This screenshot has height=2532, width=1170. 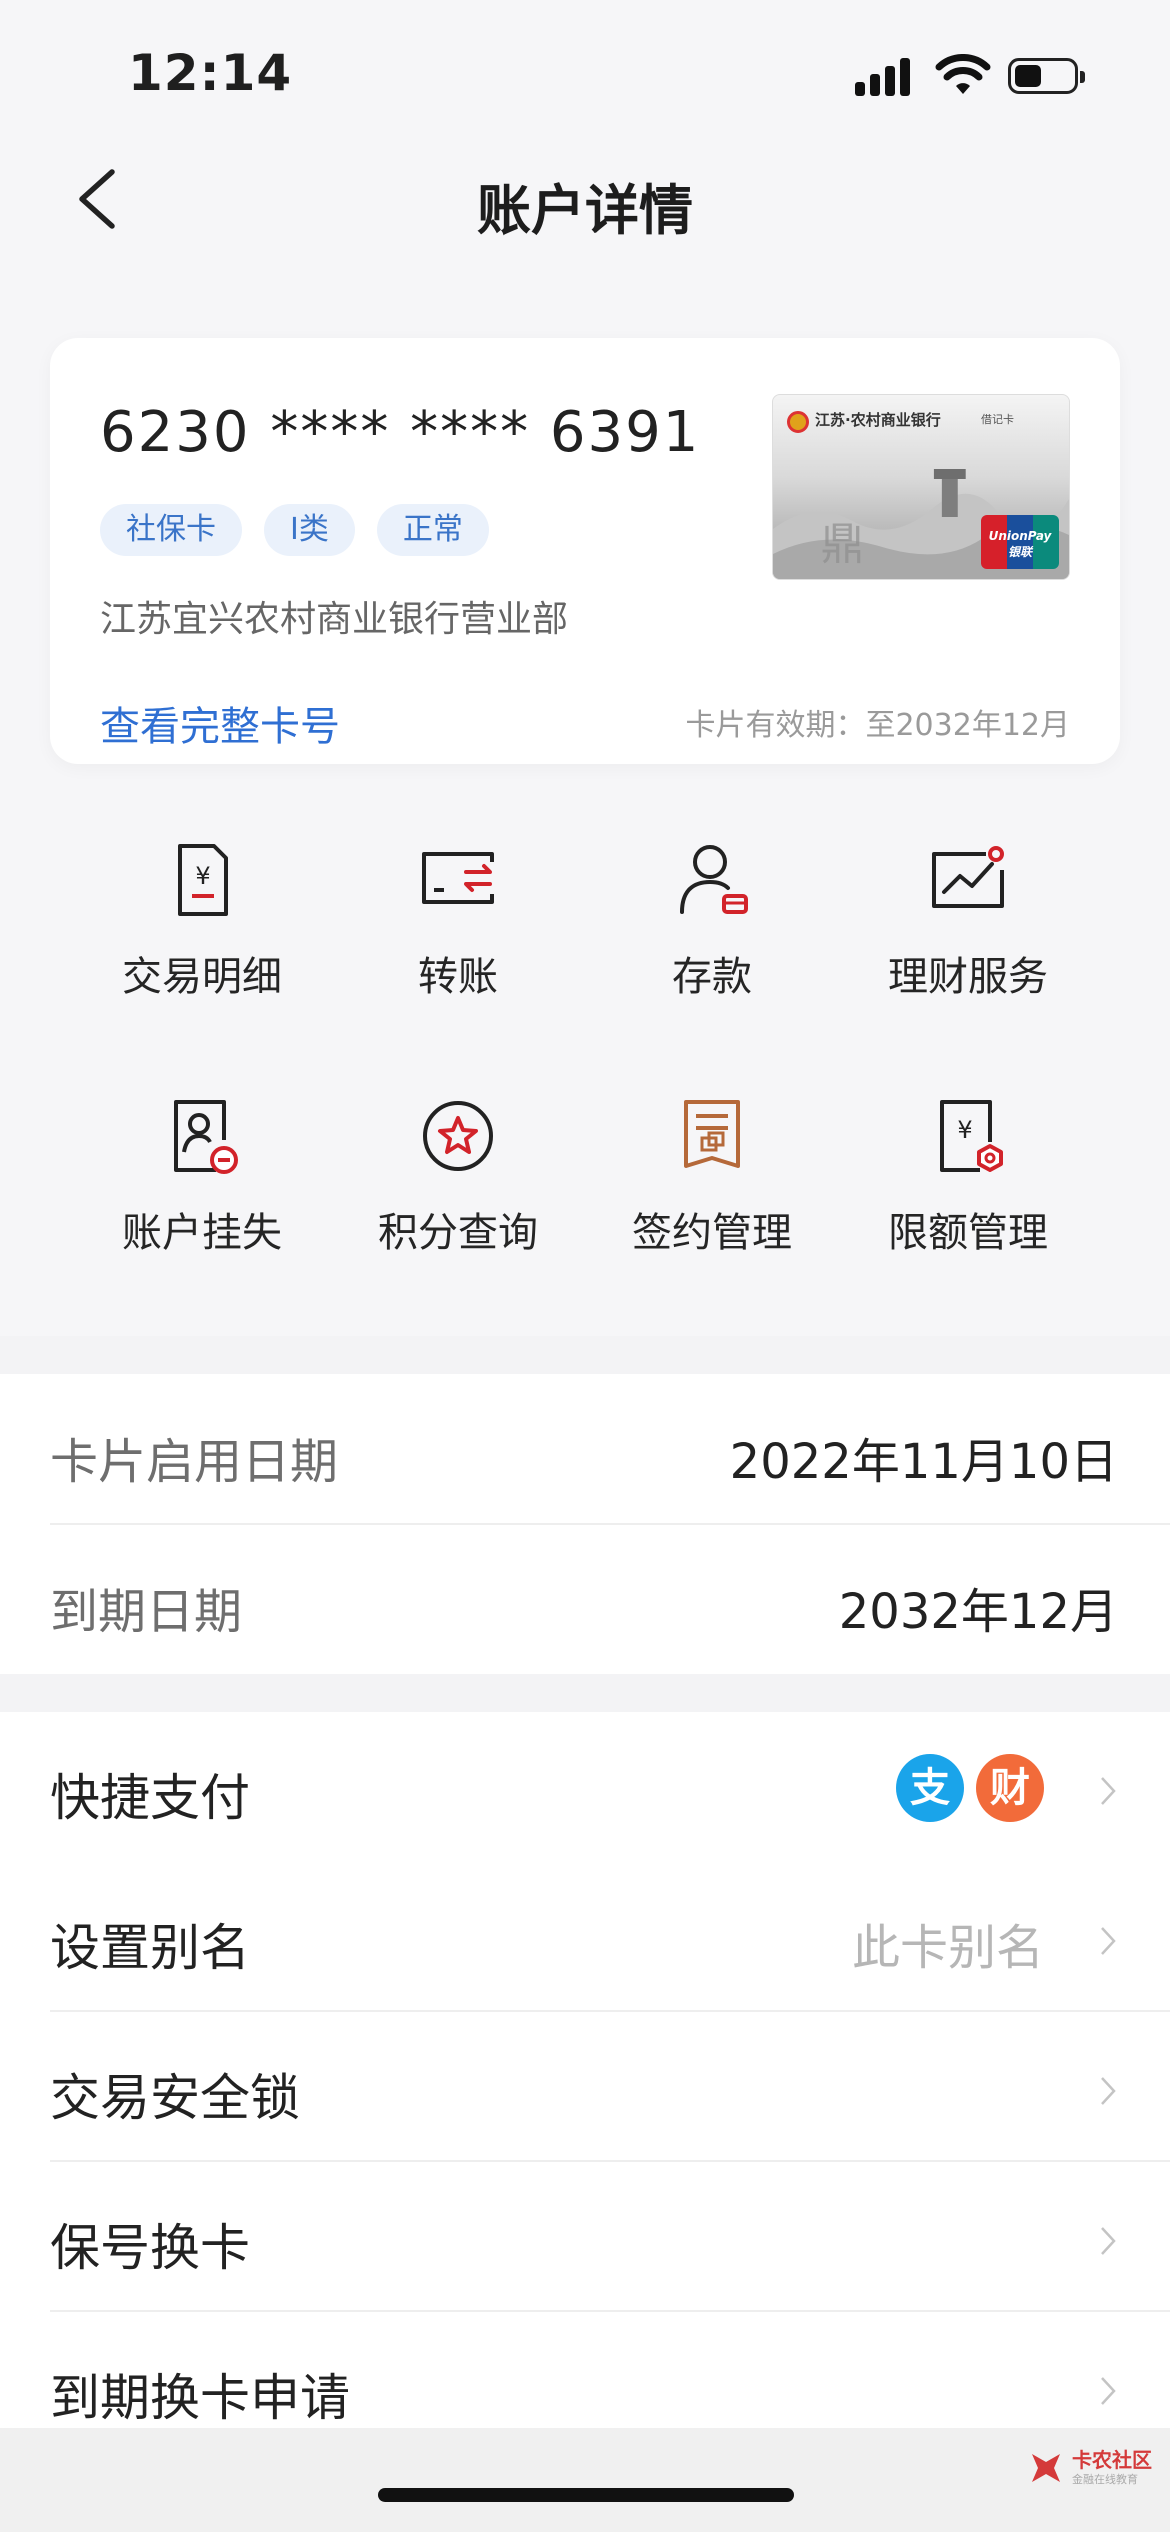 I want to click on contract-management-icon, so click(x=712, y=1134).